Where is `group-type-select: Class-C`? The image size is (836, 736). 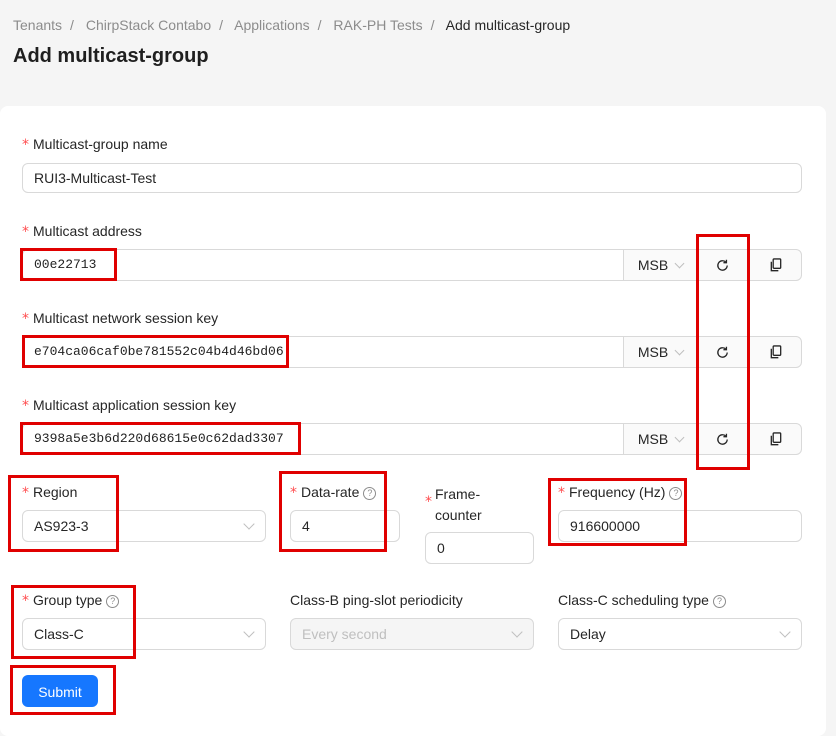 group-type-select: Class-C is located at coordinates (144, 634).